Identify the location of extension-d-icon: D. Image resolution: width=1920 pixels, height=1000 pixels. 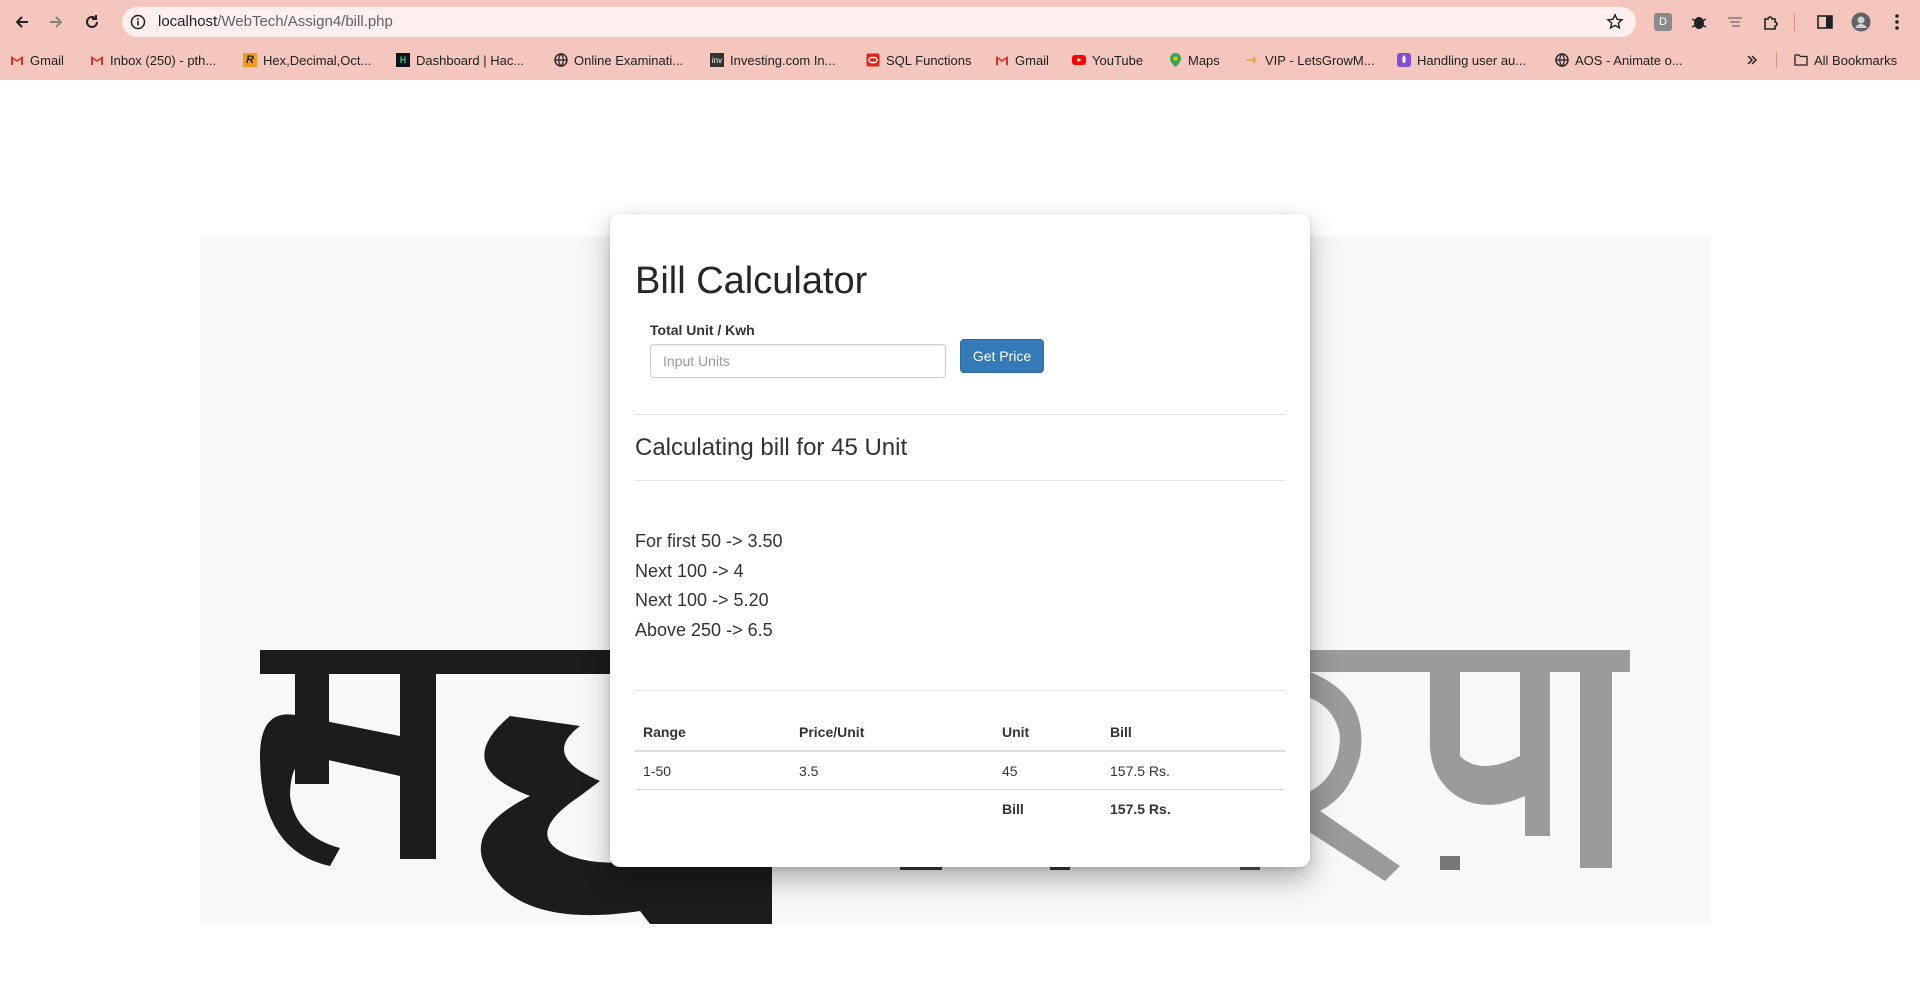
(1663, 22).